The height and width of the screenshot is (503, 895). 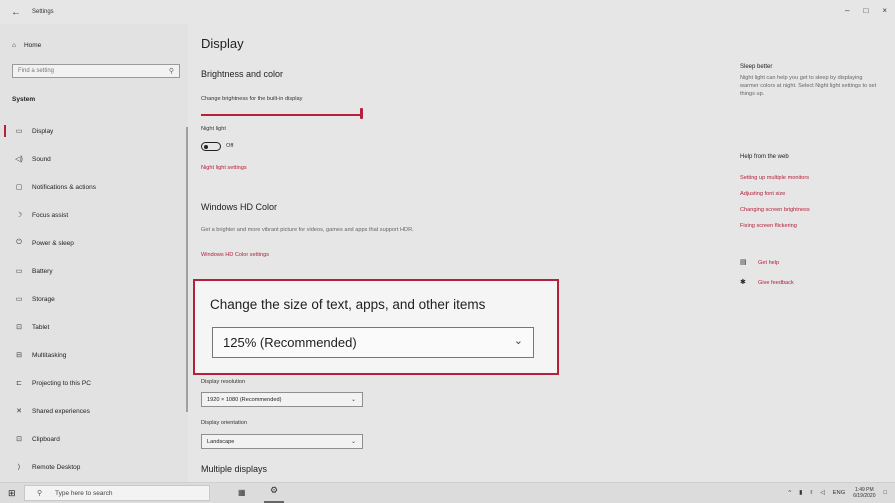 I want to click on hdr-settings-link: Windows HD Color settings, so click(x=235, y=255).